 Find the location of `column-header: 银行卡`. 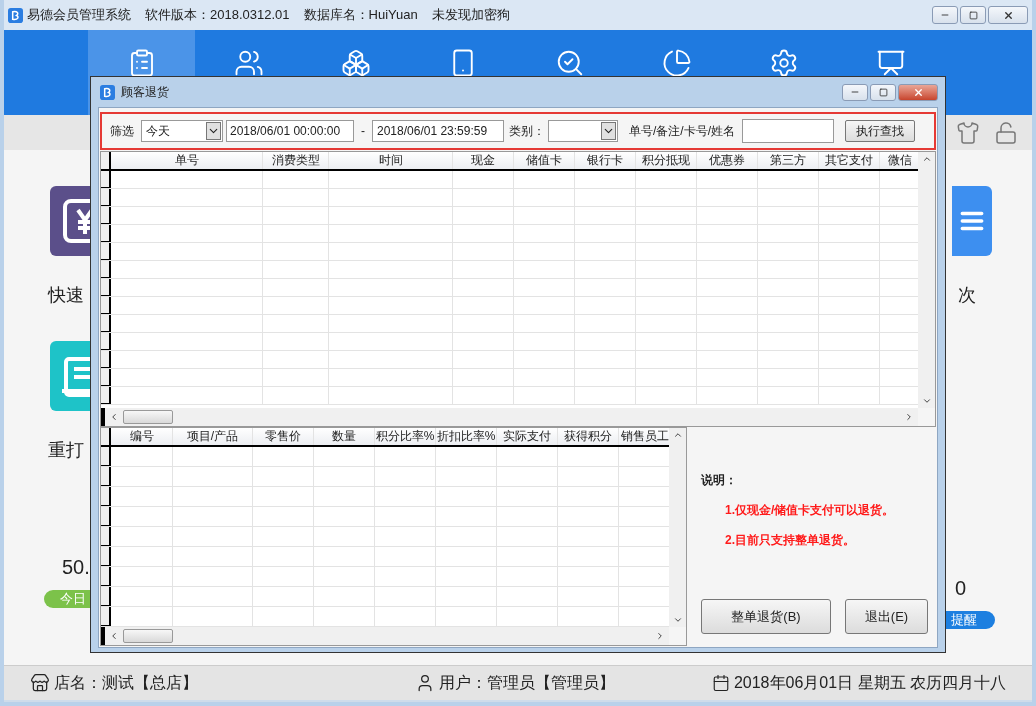

column-header: 银行卡 is located at coordinates (605, 160).